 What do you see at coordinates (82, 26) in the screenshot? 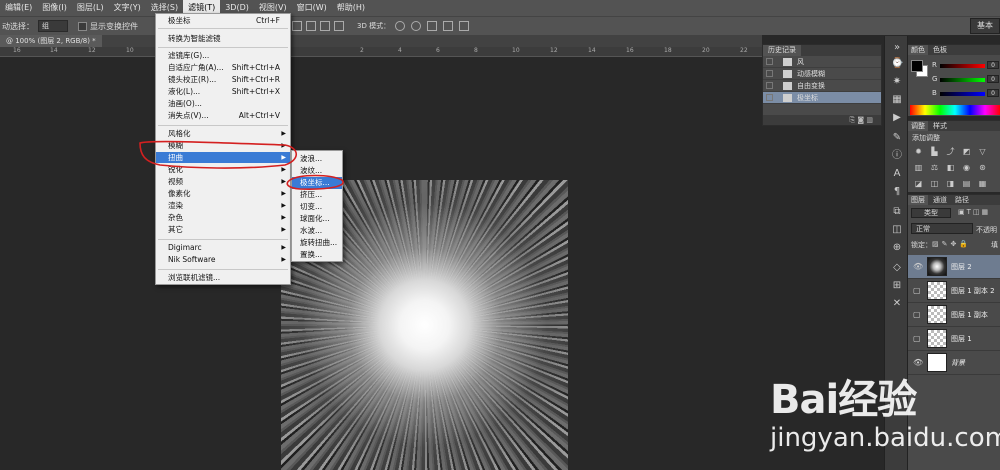
I see `show-transform-checkbox` at bounding box center [82, 26].